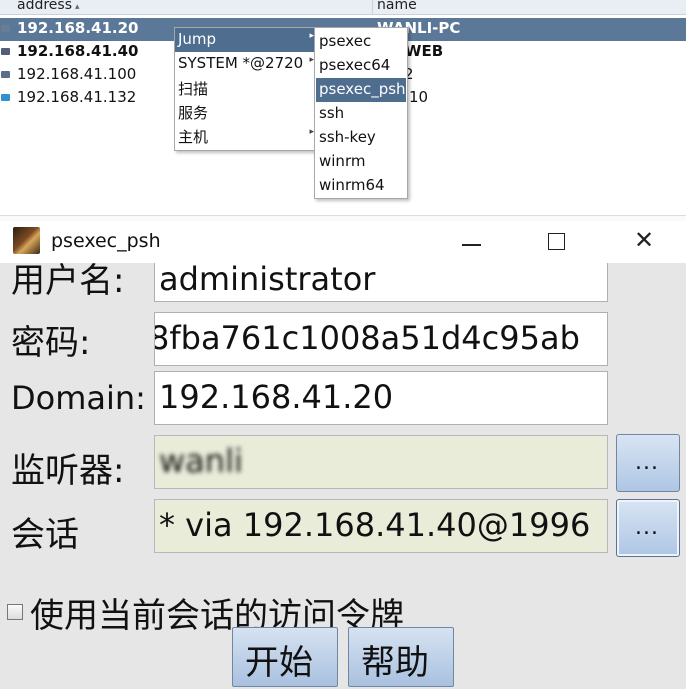 The width and height of the screenshot is (686, 689). What do you see at coordinates (45, 6) in the screenshot?
I see `column-label-address: address` at bounding box center [45, 6].